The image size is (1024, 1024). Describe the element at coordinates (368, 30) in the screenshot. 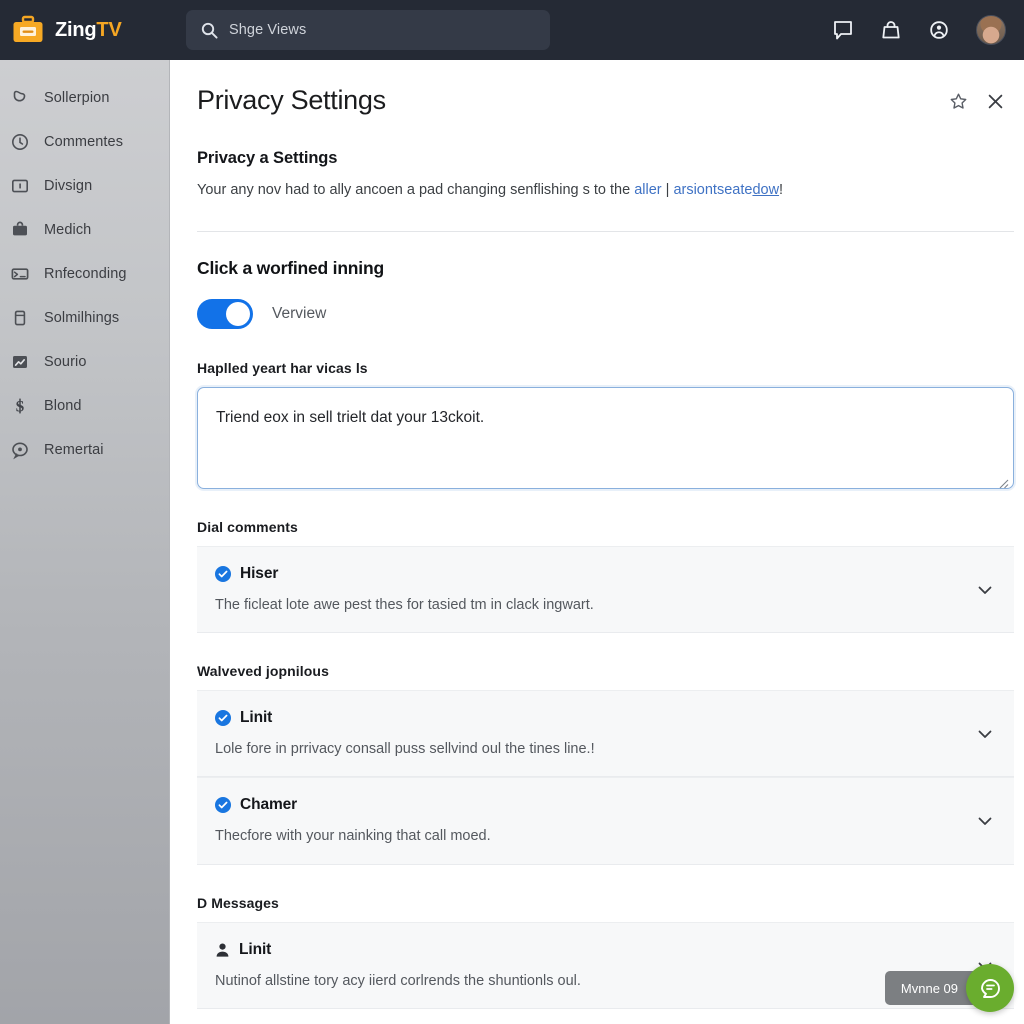

I see `search-input: Shge Views` at that location.